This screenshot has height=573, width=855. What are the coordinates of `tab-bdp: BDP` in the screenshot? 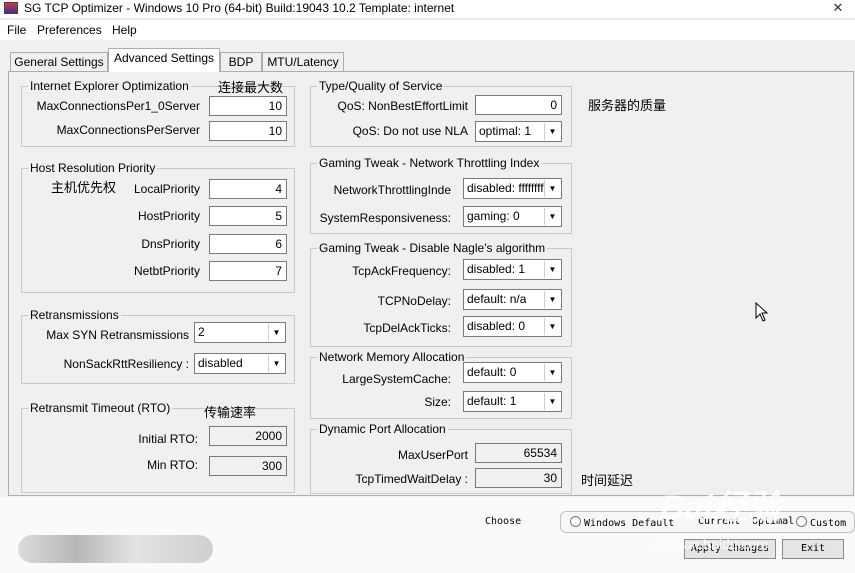 It's located at (241, 61).